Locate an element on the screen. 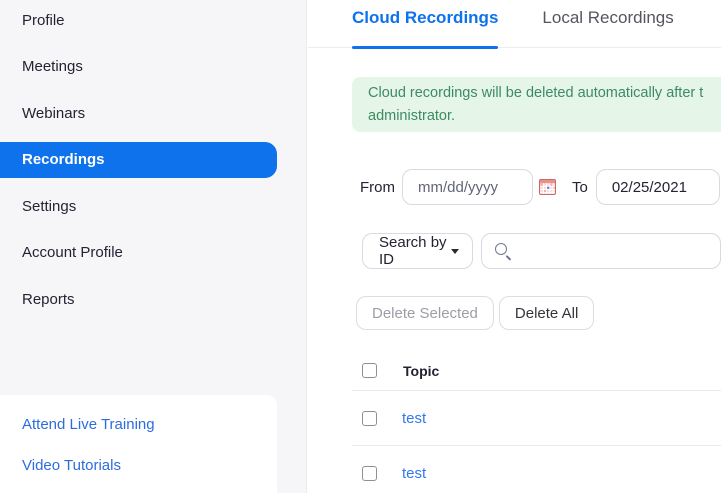  bulk-actions-row: Delete Selected Delete All is located at coordinates (538, 313).